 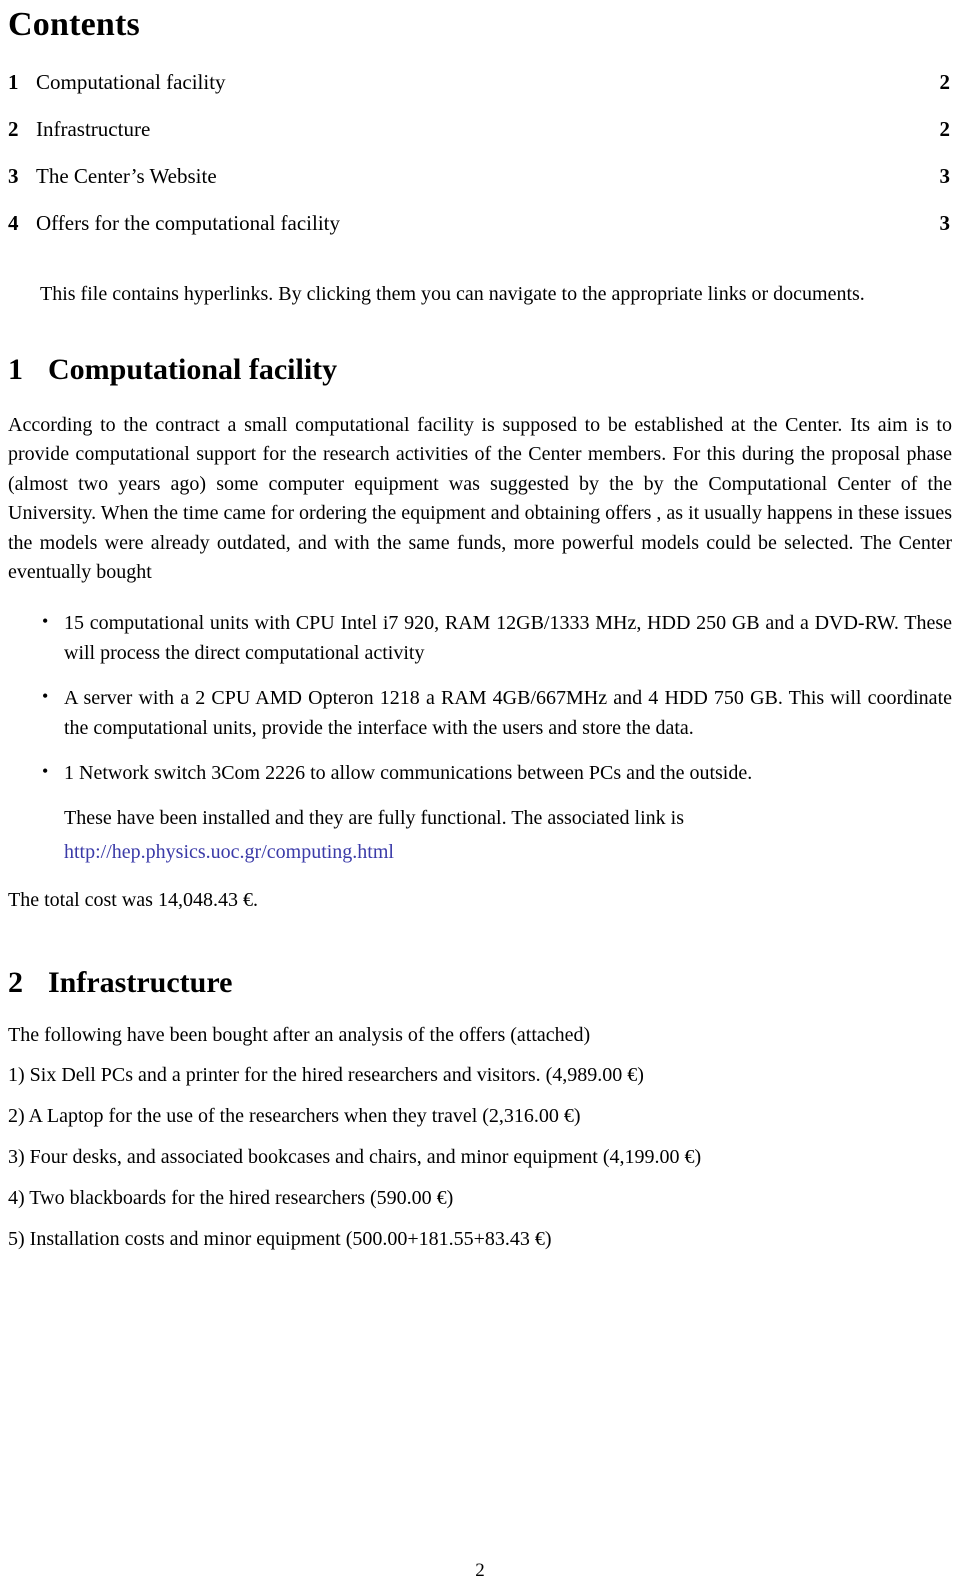 I want to click on computing-link-wrapper: http://hep.physics.uoc.gr/computing.html, so click(x=480, y=852).